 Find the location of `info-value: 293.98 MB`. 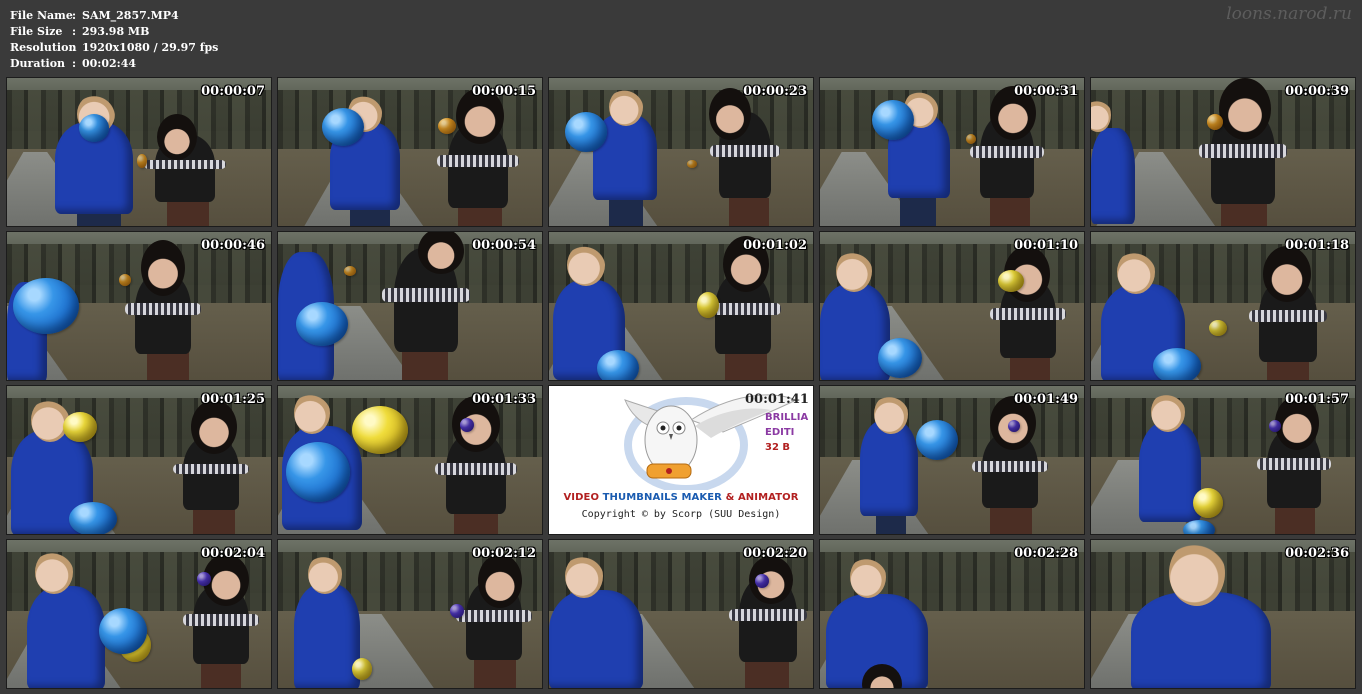

info-value: 293.98 MB is located at coordinates (116, 31).